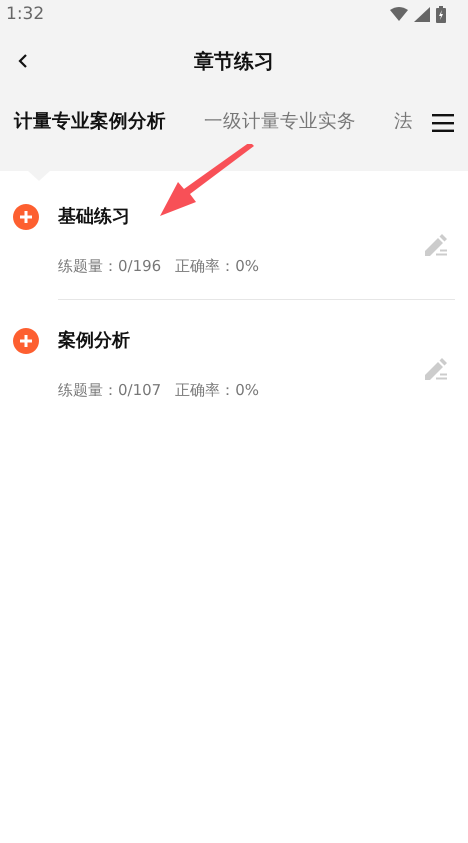 The height and width of the screenshot is (843, 468). I want to click on category-tab: 法, so click(403, 123).